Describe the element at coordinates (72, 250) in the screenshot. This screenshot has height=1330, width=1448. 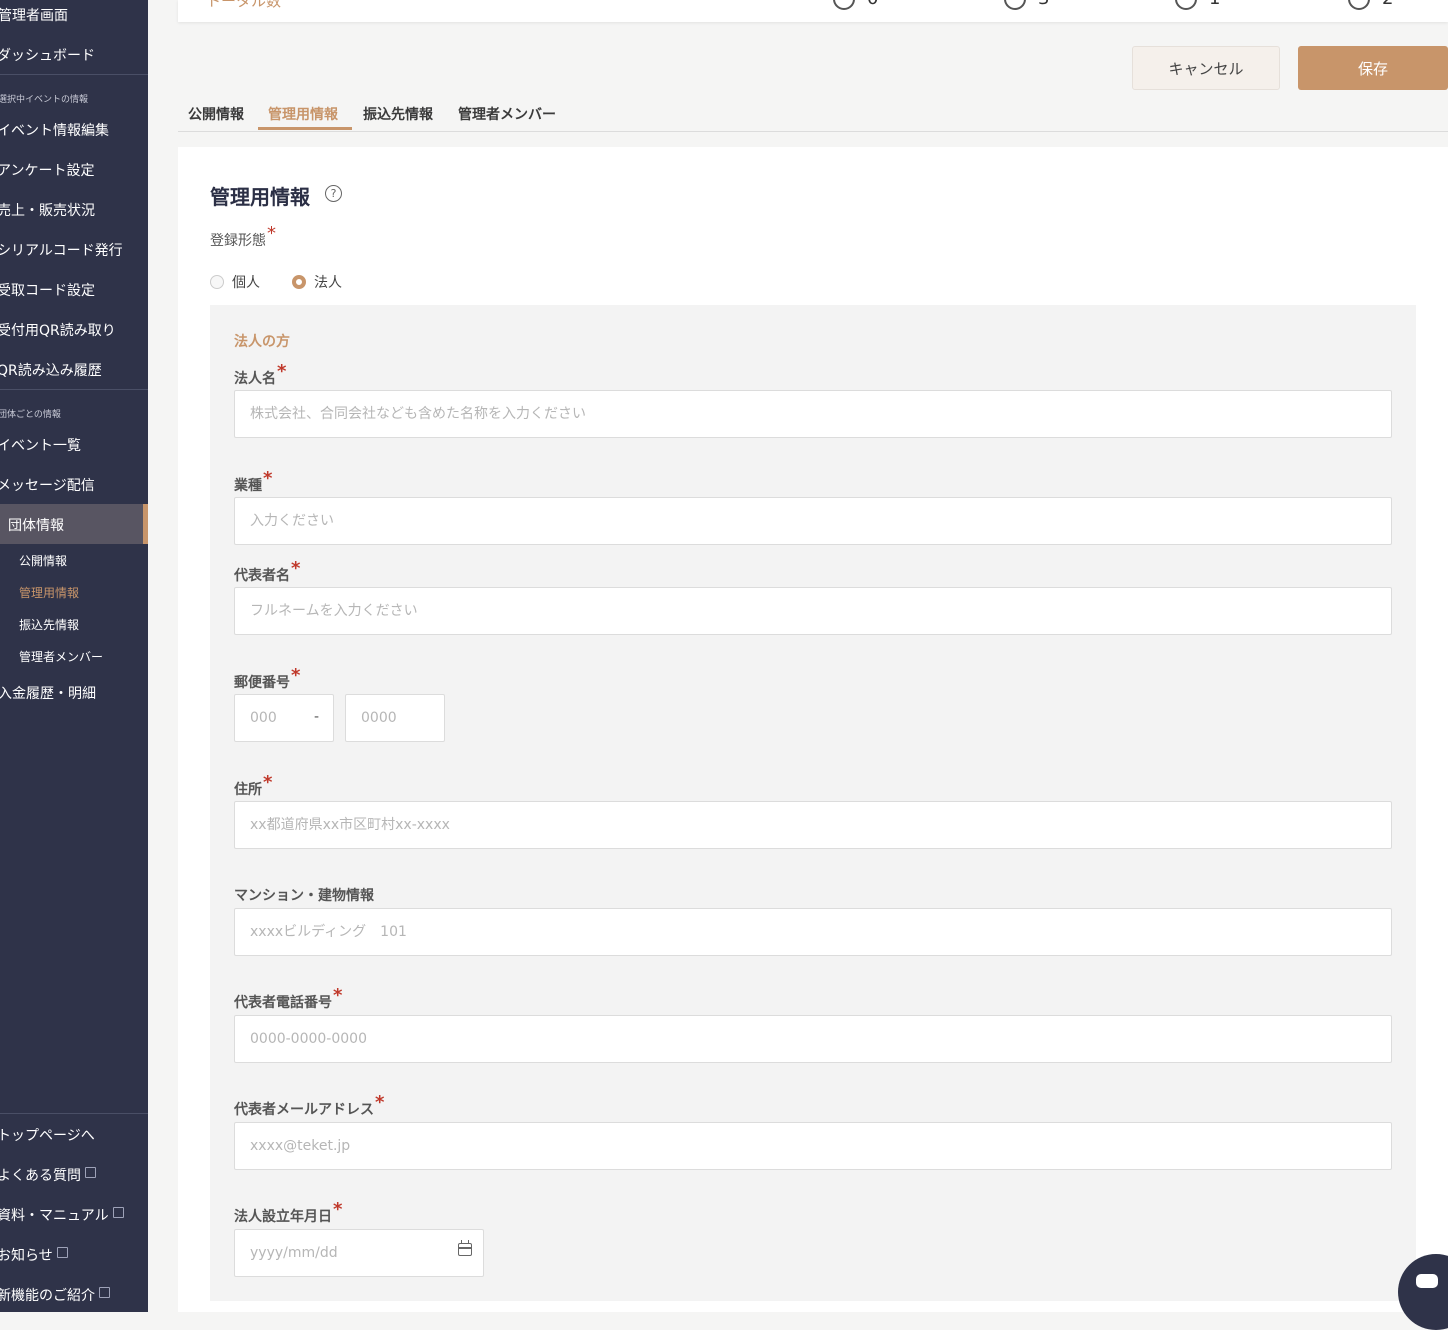
I see `sidebar-item-serial-code: シリアルコード発行` at that location.